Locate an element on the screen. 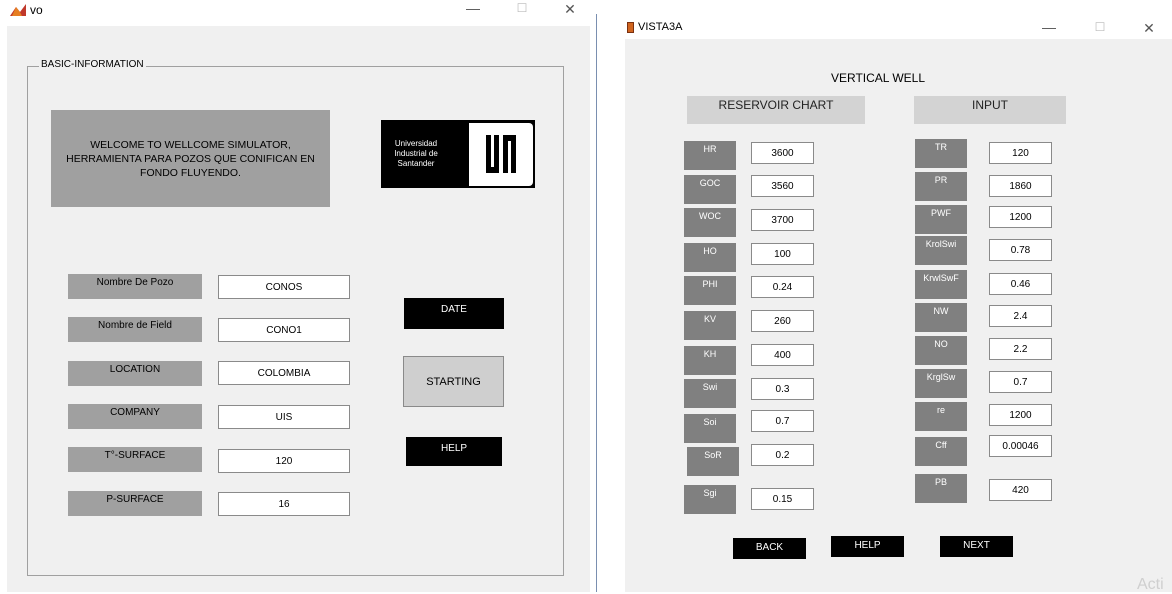 The height and width of the screenshot is (594, 1172). re-field: 1200 is located at coordinates (1020, 415).